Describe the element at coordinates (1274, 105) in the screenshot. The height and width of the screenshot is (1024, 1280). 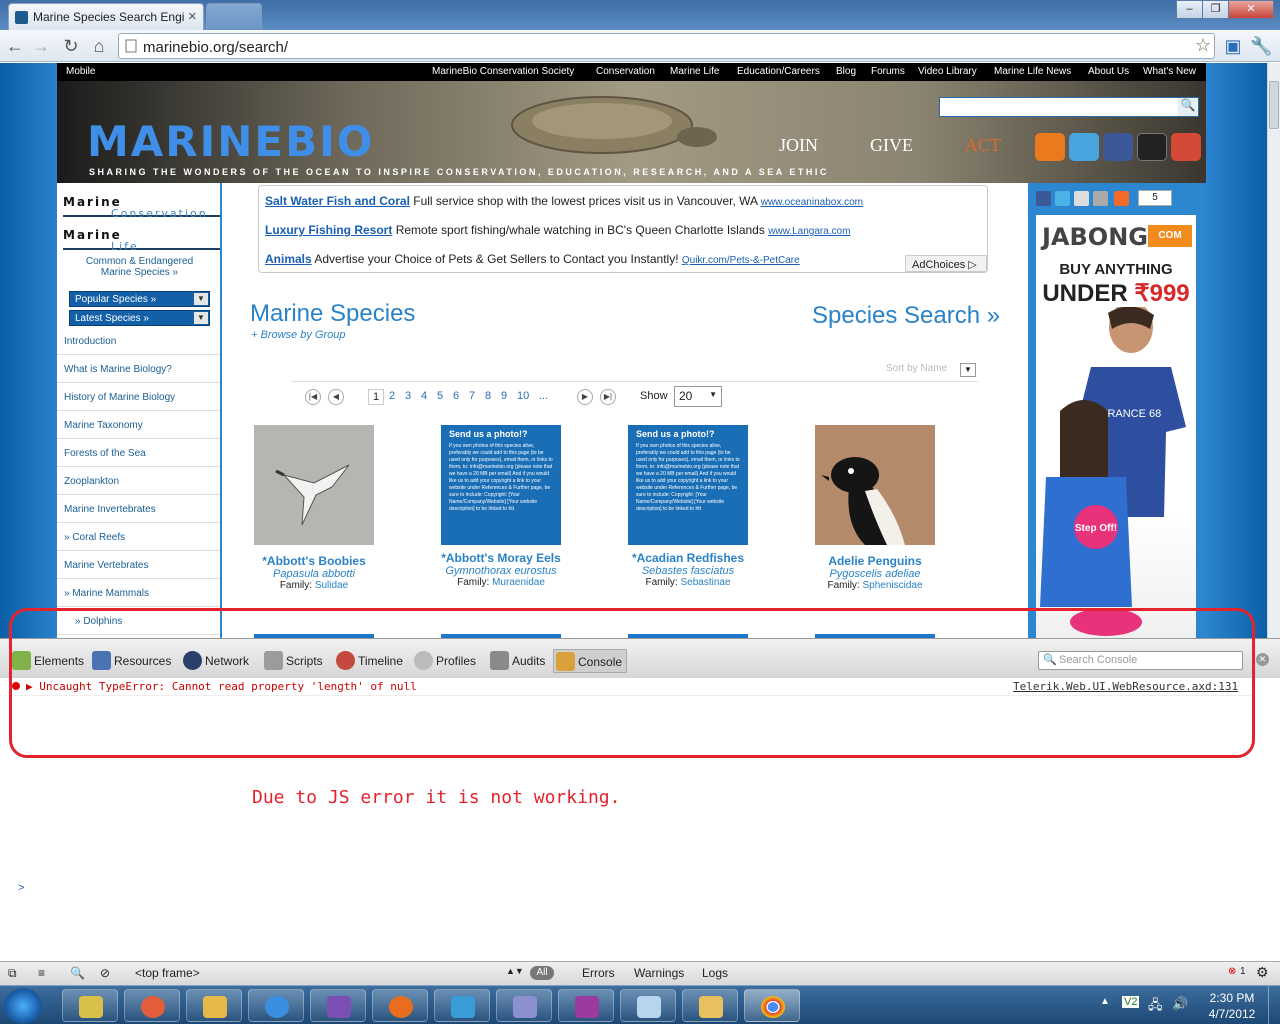
I see `scrollbar-thumb` at that location.